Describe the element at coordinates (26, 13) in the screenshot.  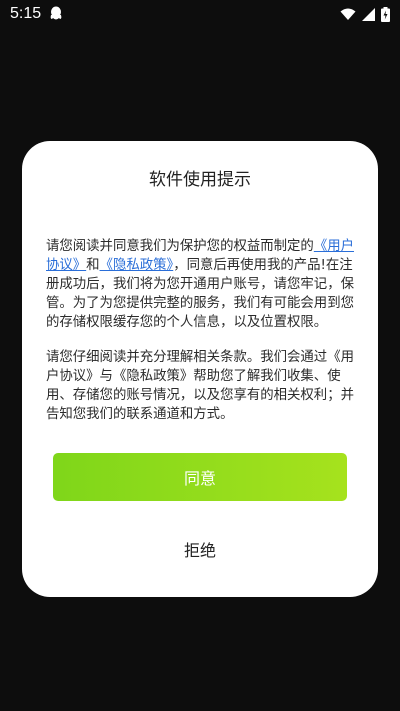
I see `status-time: 5:15` at that location.